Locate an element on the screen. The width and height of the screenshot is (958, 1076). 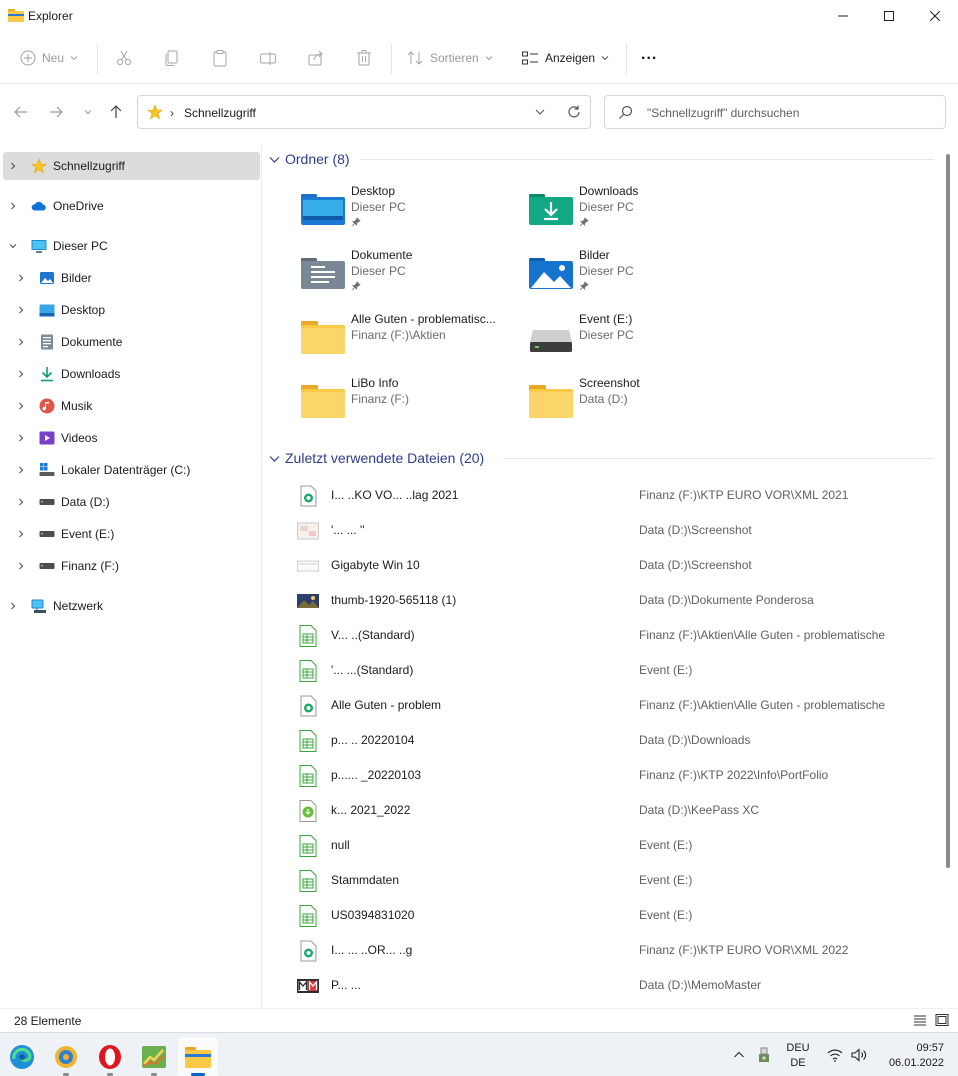
vertical-scrollbar is located at coordinates (948, 511).